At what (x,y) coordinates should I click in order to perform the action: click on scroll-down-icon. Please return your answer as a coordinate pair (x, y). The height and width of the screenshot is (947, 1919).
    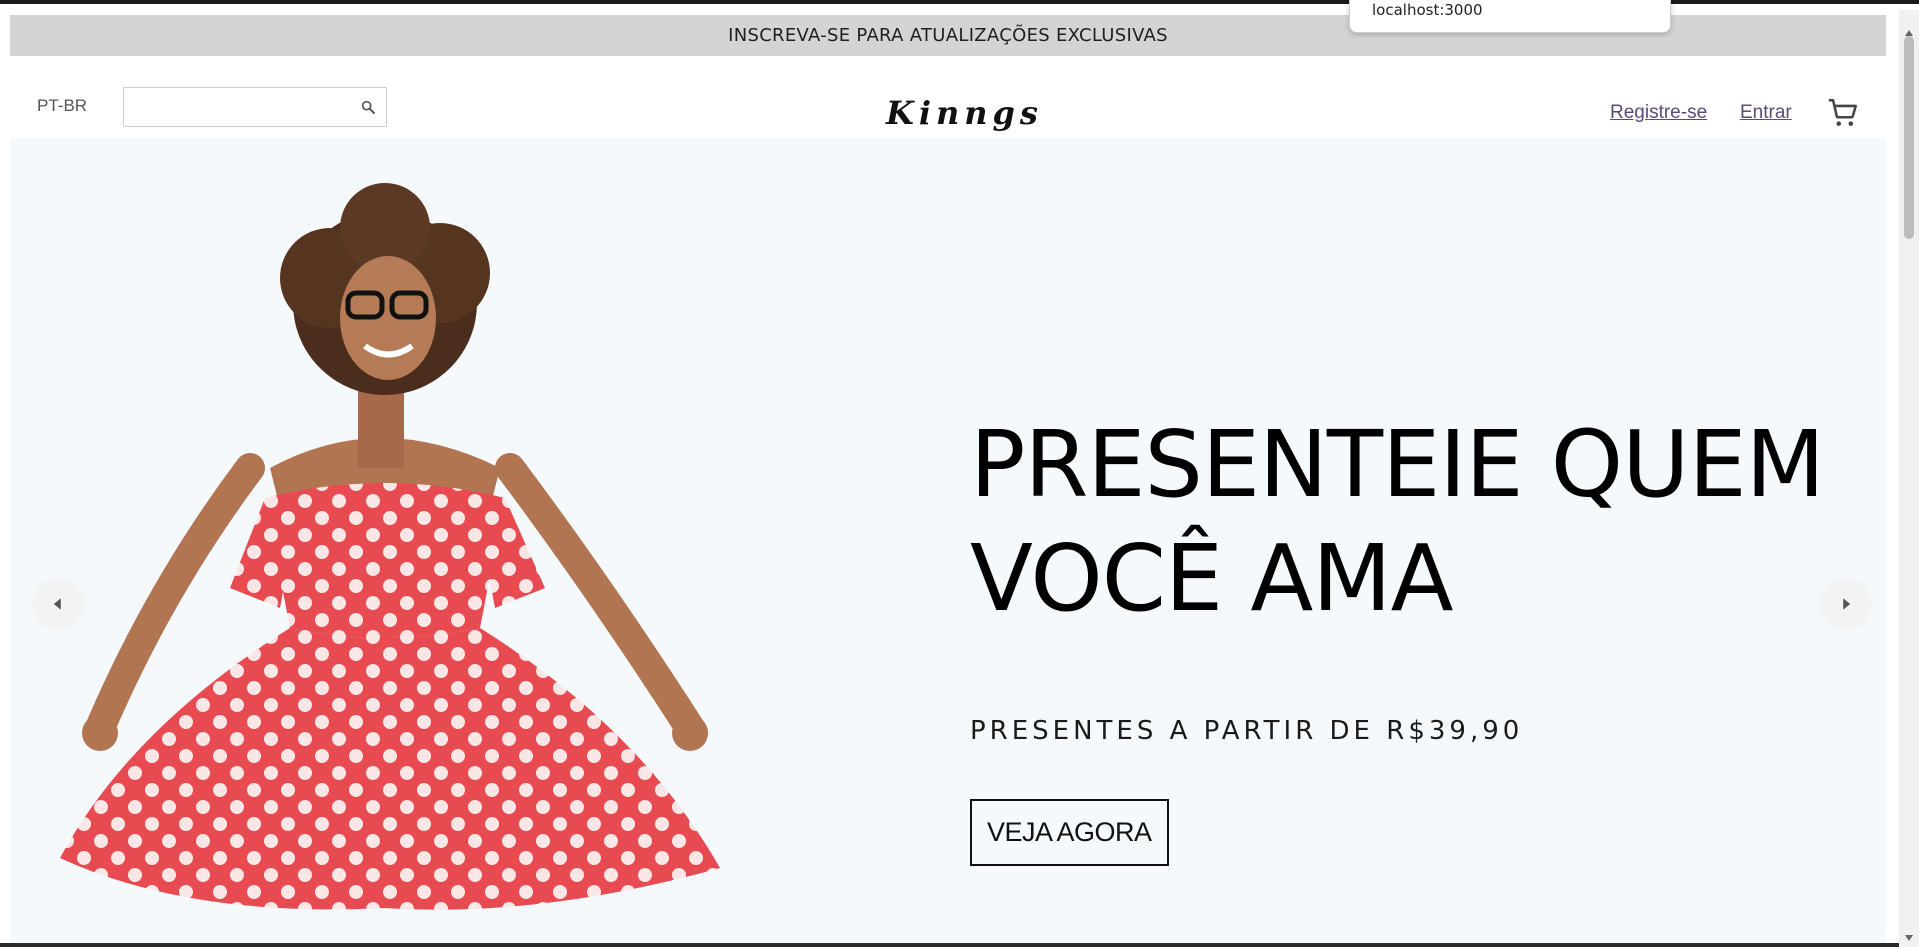
    Looking at the image, I should click on (1909, 938).